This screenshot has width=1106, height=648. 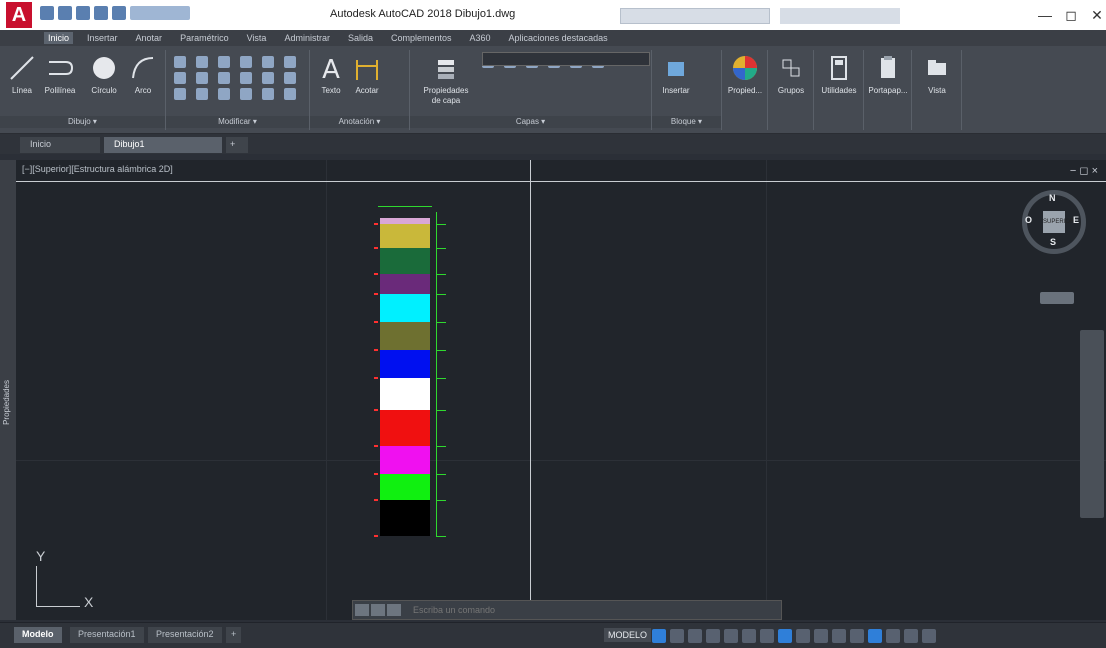 I want to click on tab-inicio: Inicio, so click(x=59, y=38).